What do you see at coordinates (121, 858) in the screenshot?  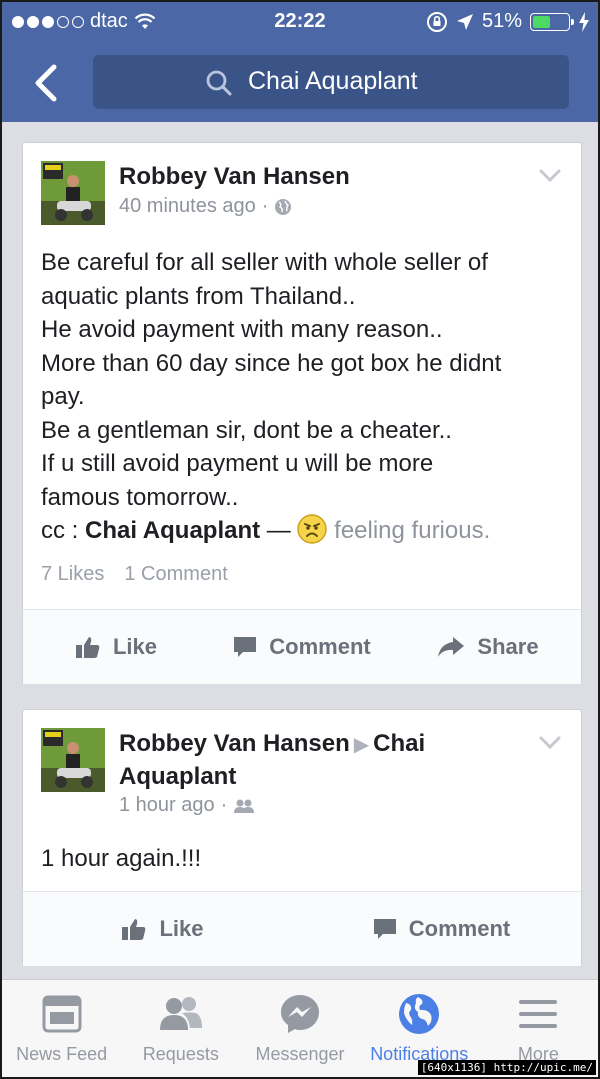 I see `post-body: 1 hour again.!!!` at bounding box center [121, 858].